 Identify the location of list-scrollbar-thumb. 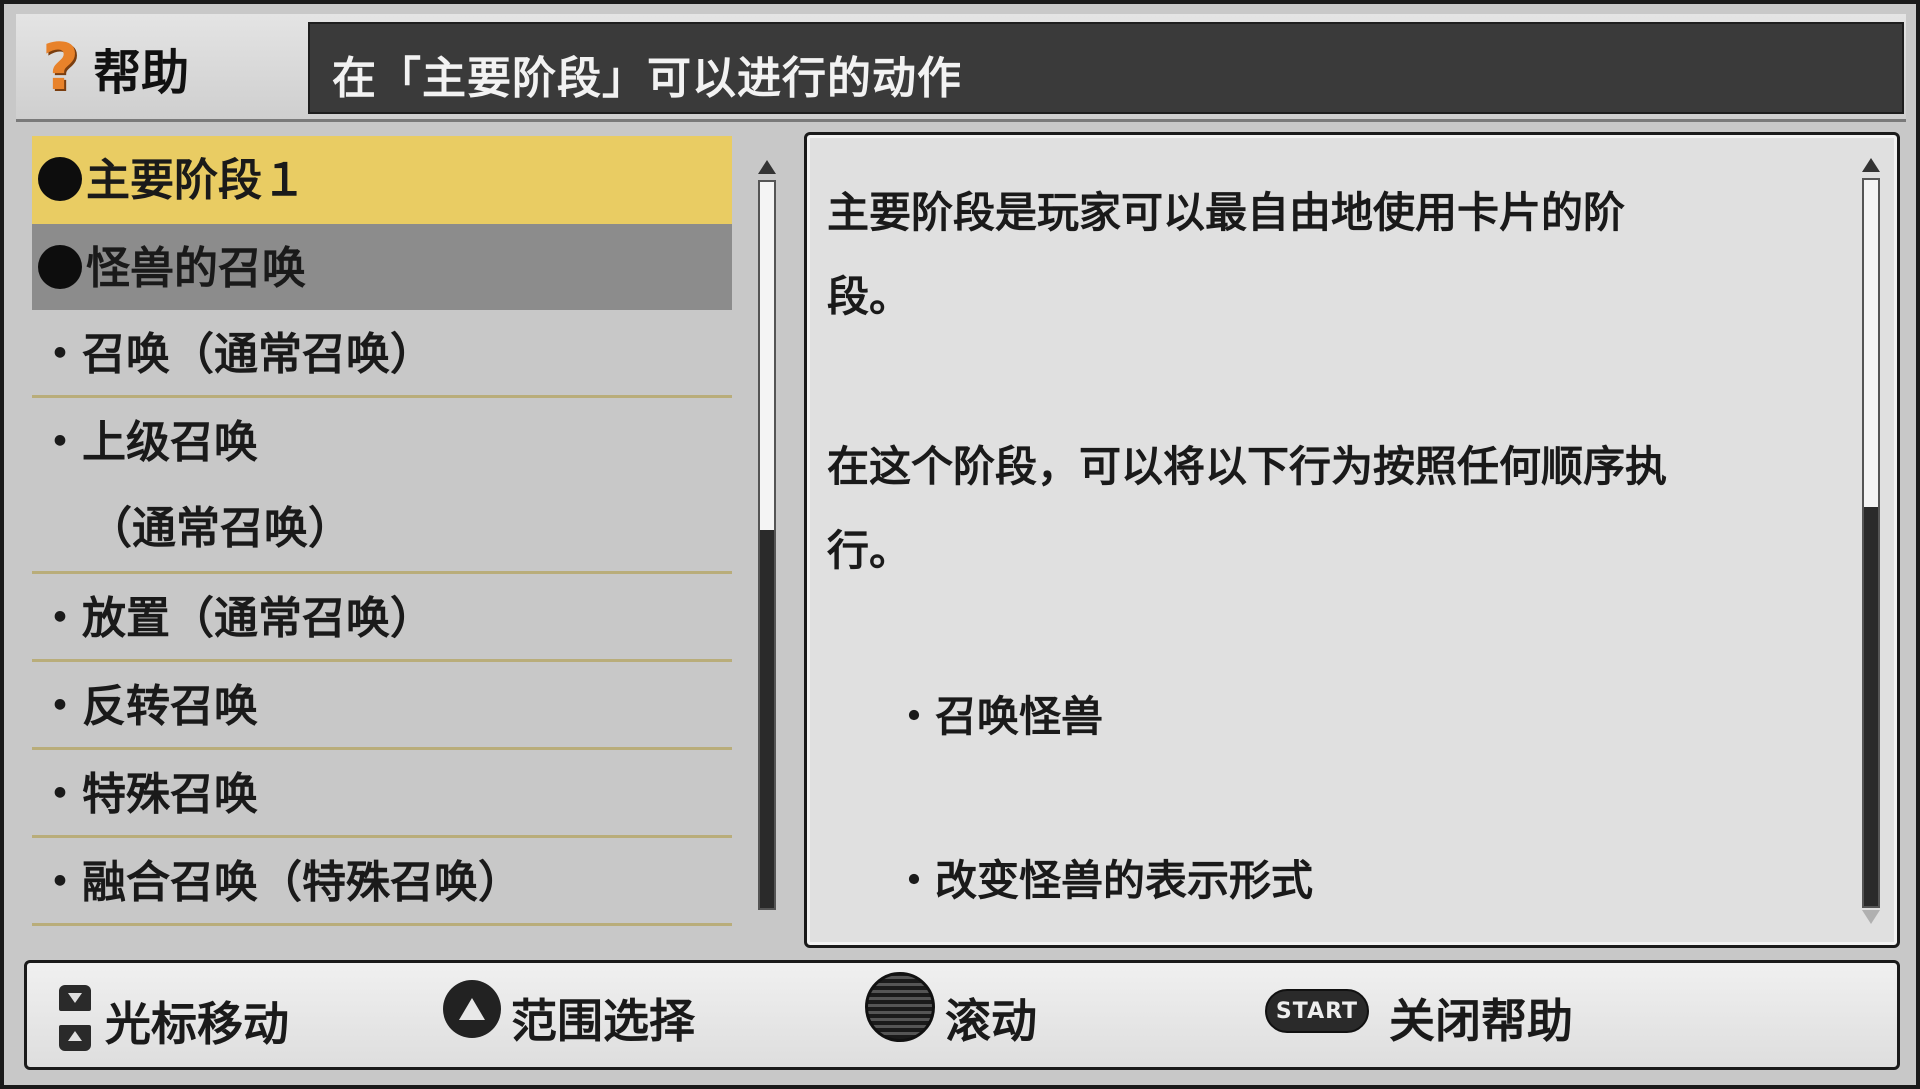
(767, 719).